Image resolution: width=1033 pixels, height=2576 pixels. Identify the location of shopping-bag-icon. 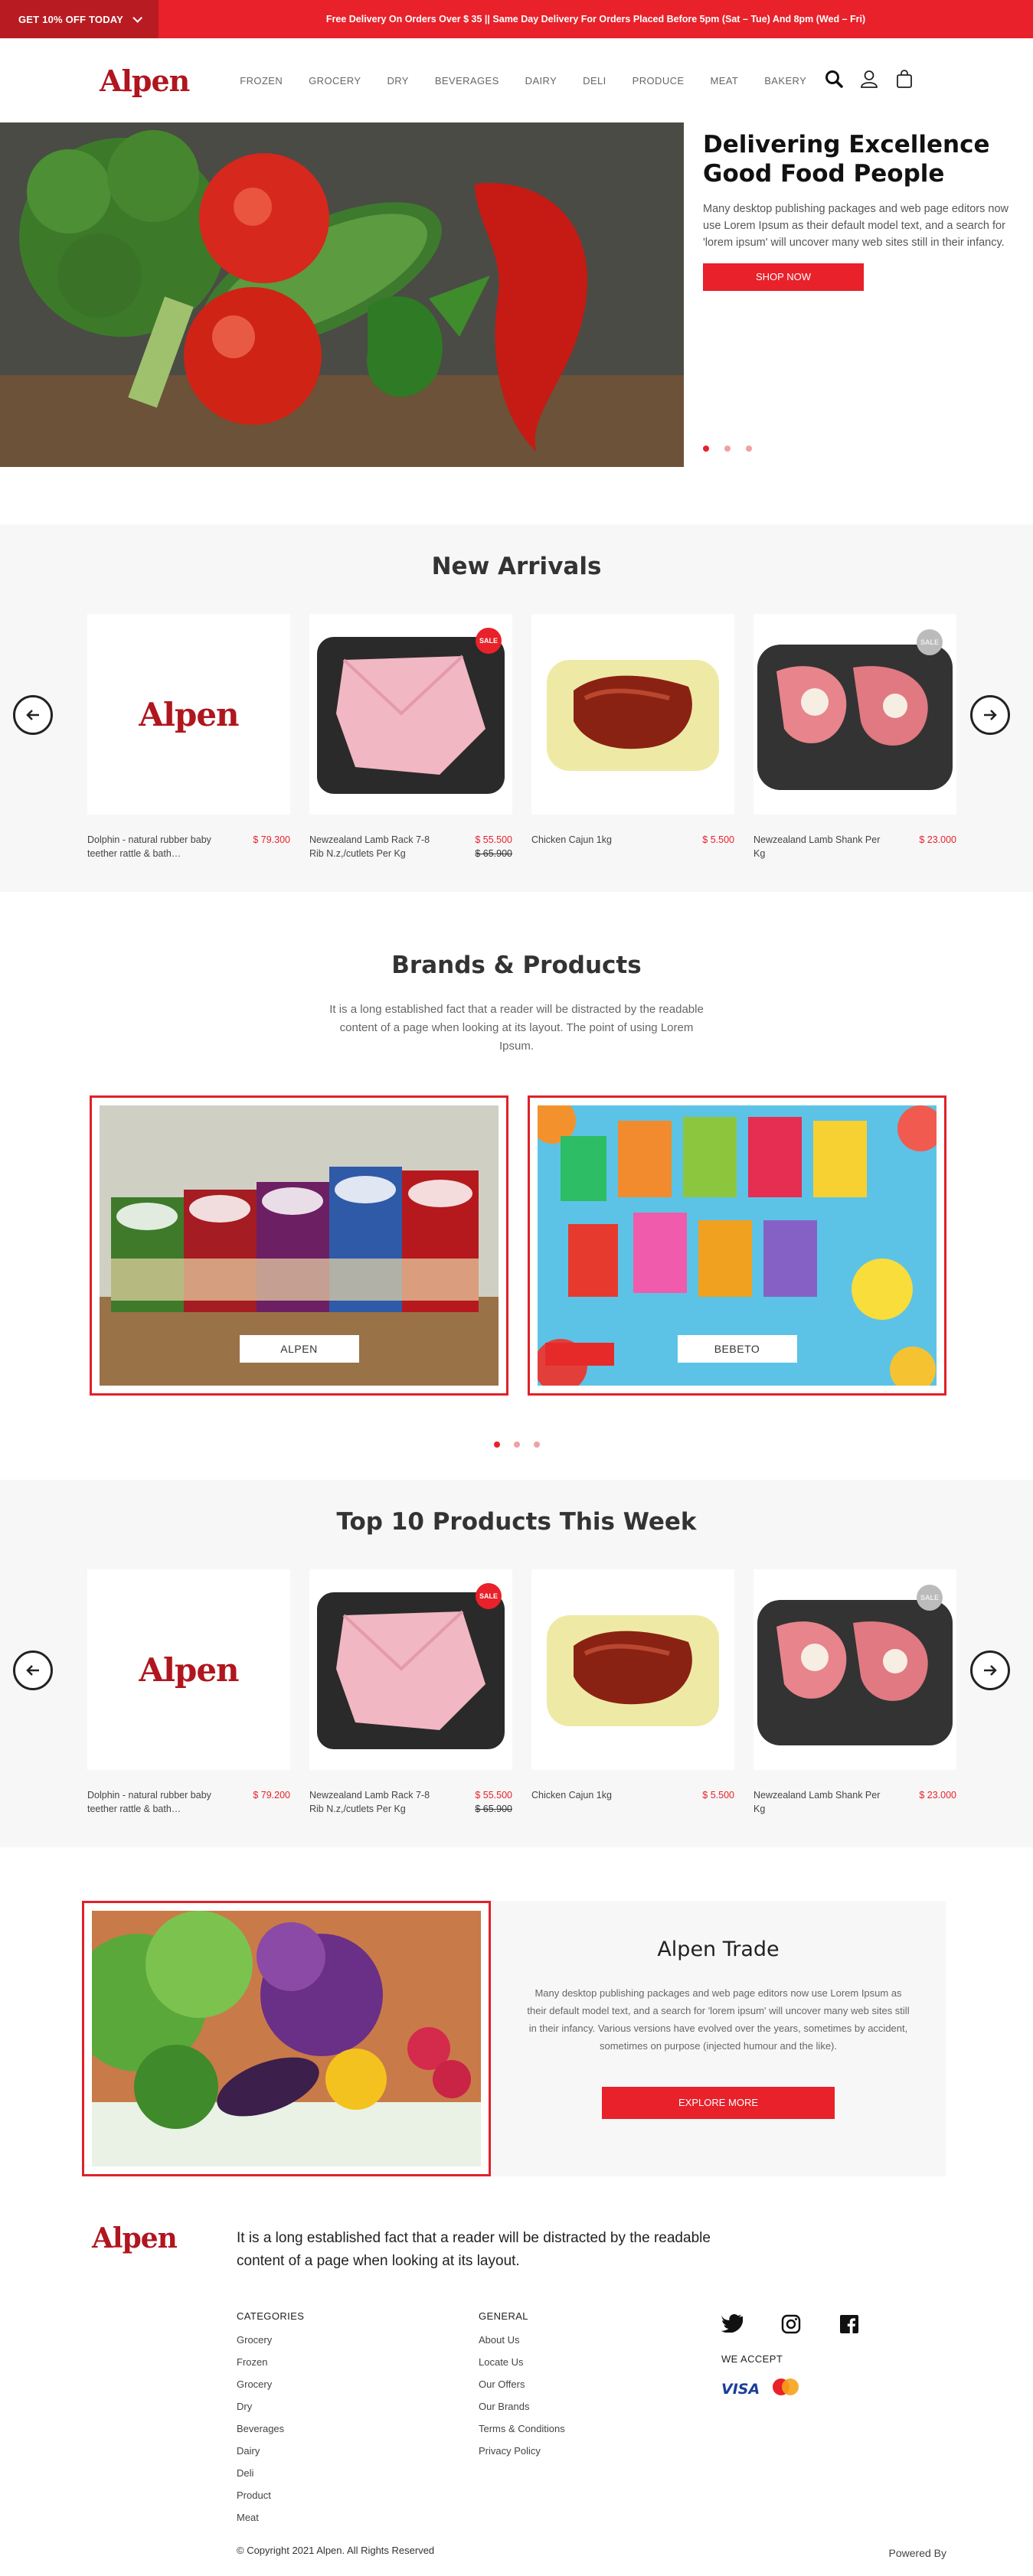
(904, 79).